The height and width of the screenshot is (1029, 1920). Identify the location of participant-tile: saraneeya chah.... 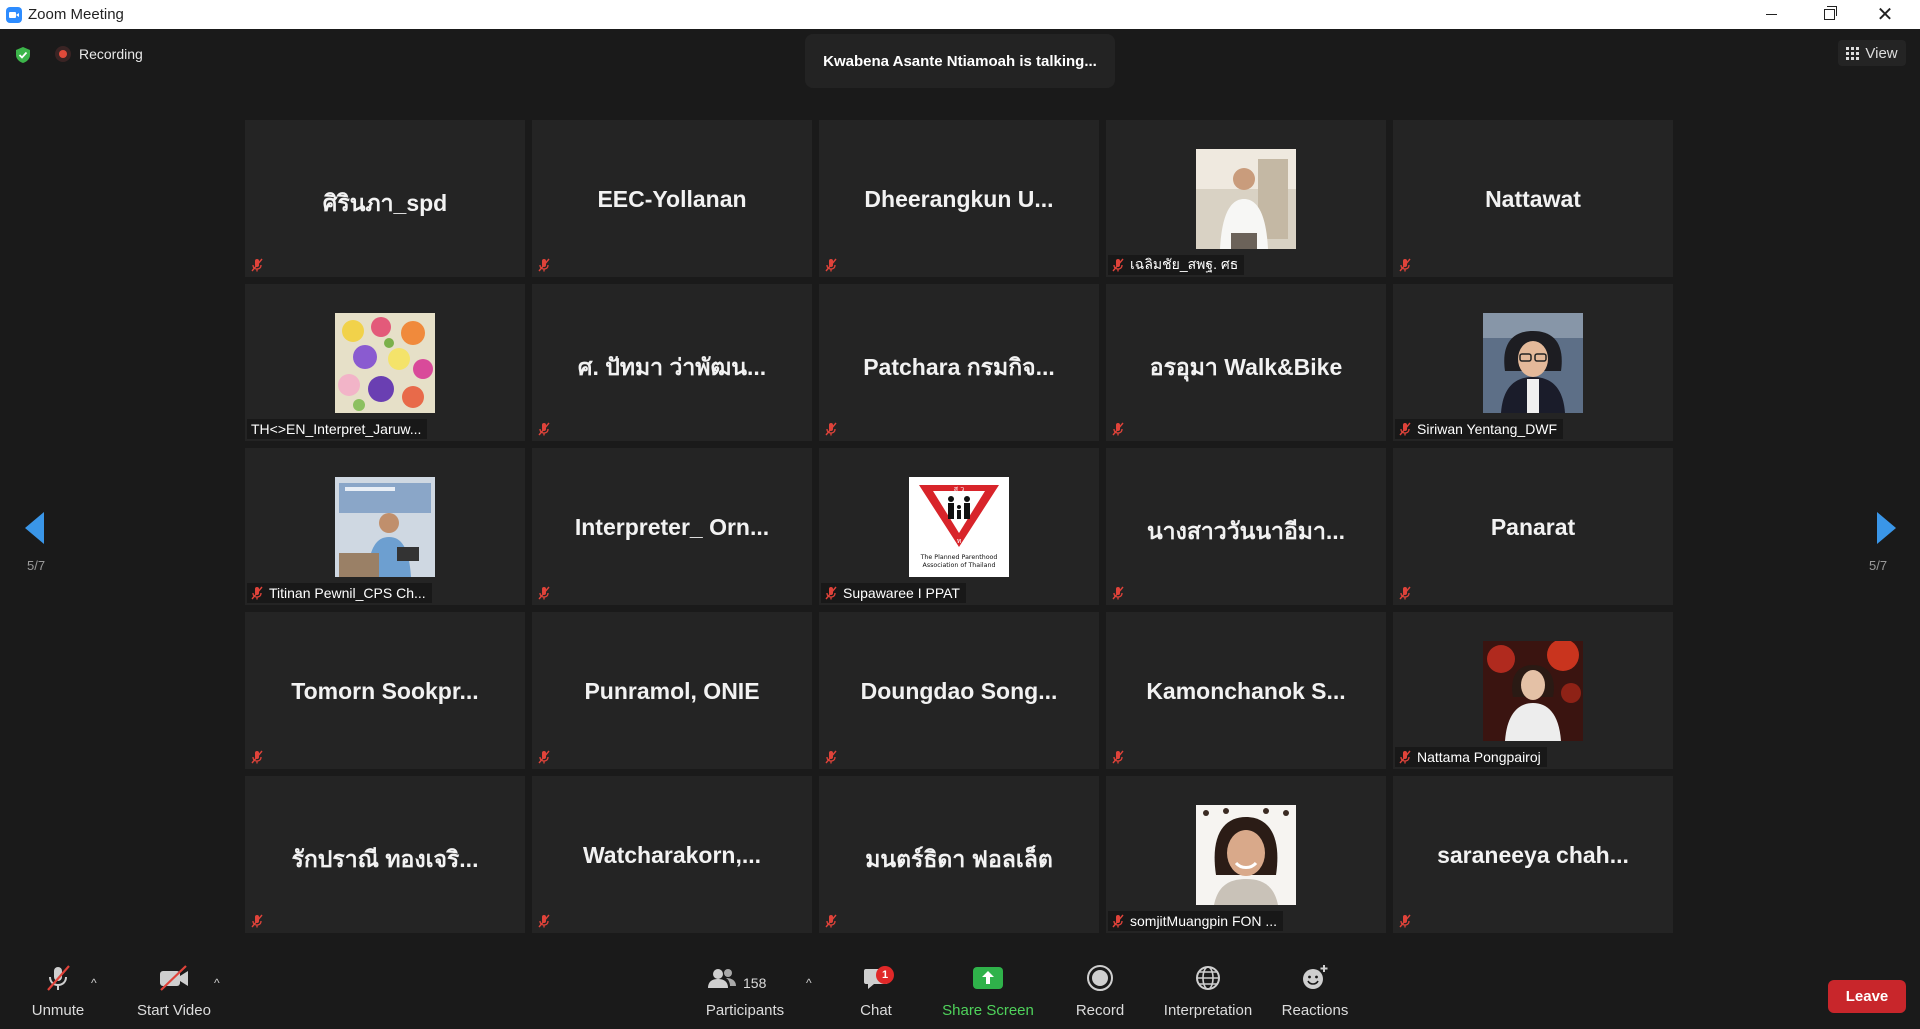
(1533, 854).